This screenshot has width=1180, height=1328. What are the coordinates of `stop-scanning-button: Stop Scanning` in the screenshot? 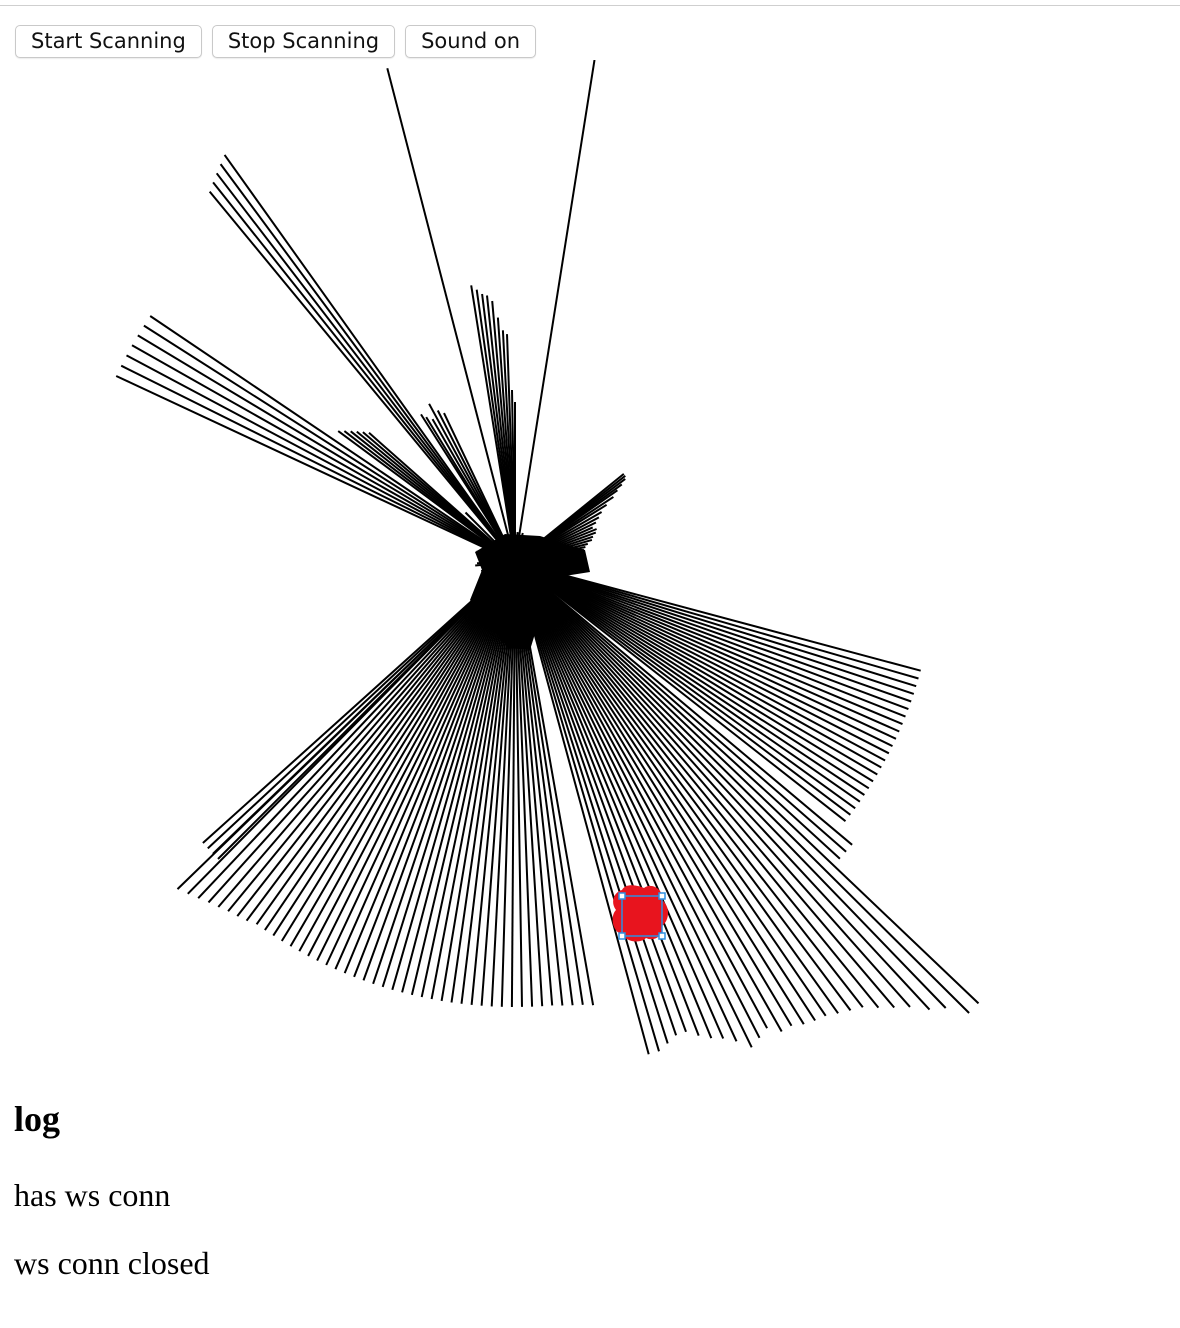 It's located at (303, 41).